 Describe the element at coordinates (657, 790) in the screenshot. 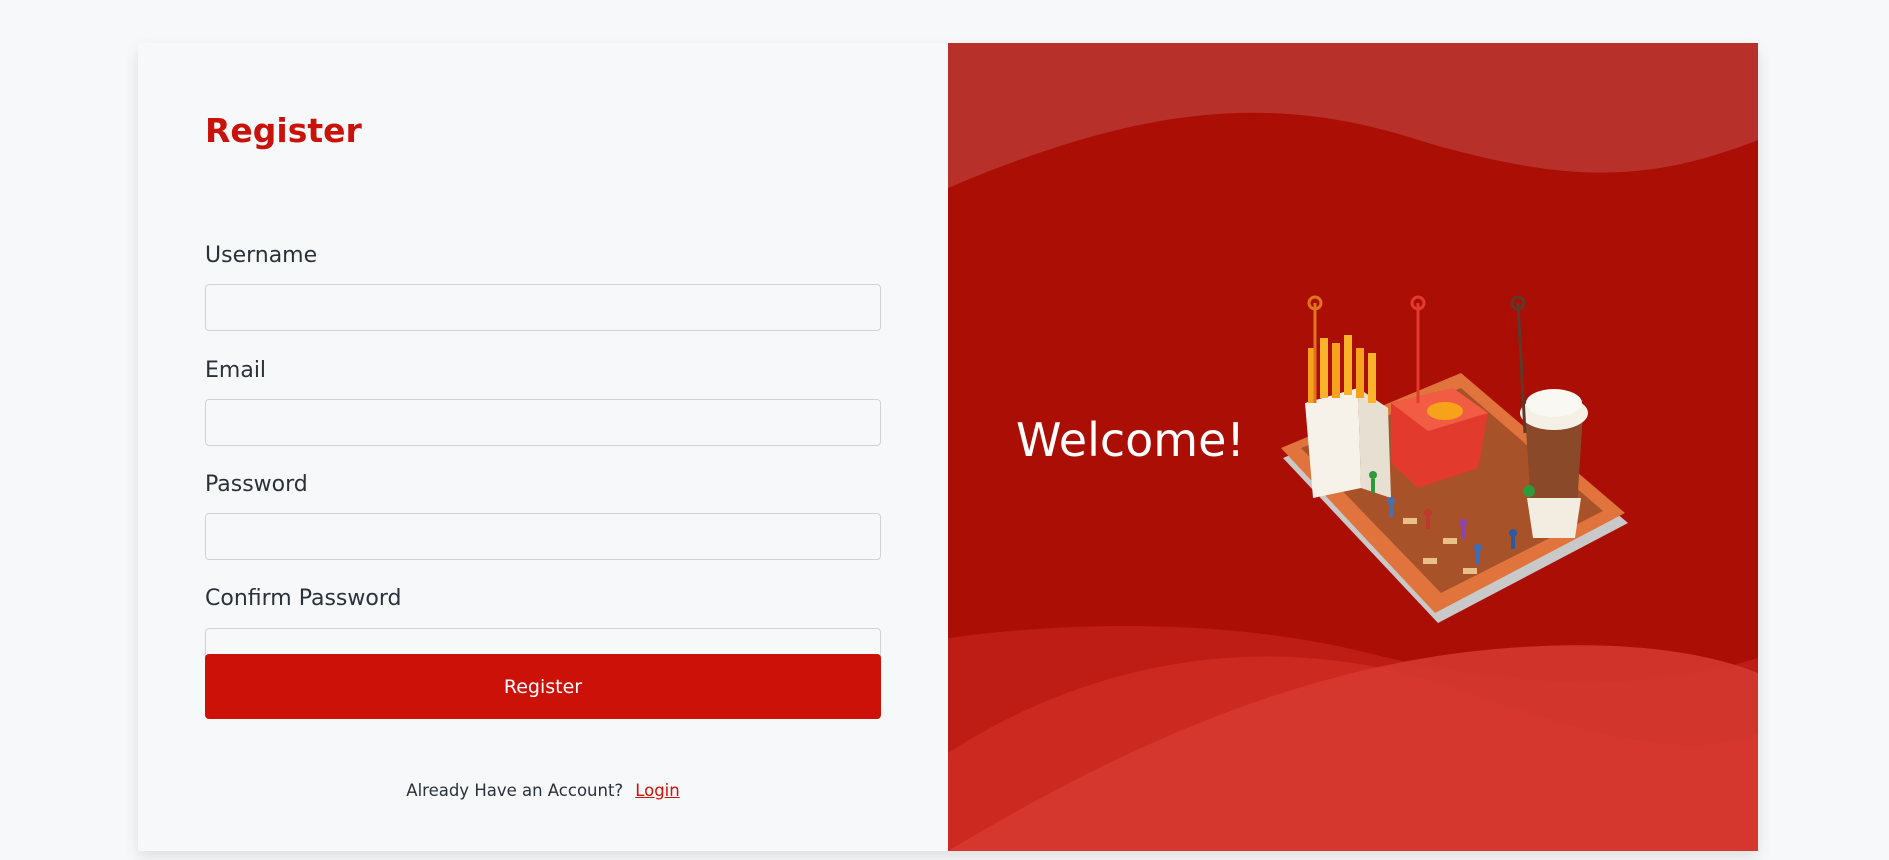

I see `login-link: Login` at that location.